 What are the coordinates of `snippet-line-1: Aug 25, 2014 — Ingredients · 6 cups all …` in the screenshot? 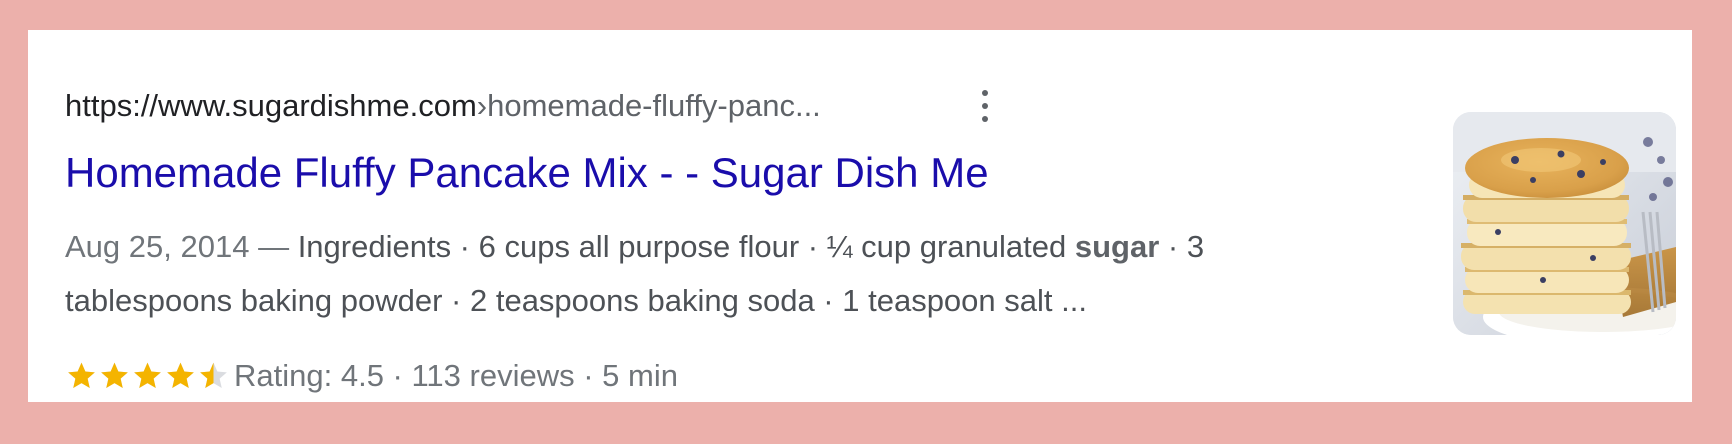 It's located at (695, 247).